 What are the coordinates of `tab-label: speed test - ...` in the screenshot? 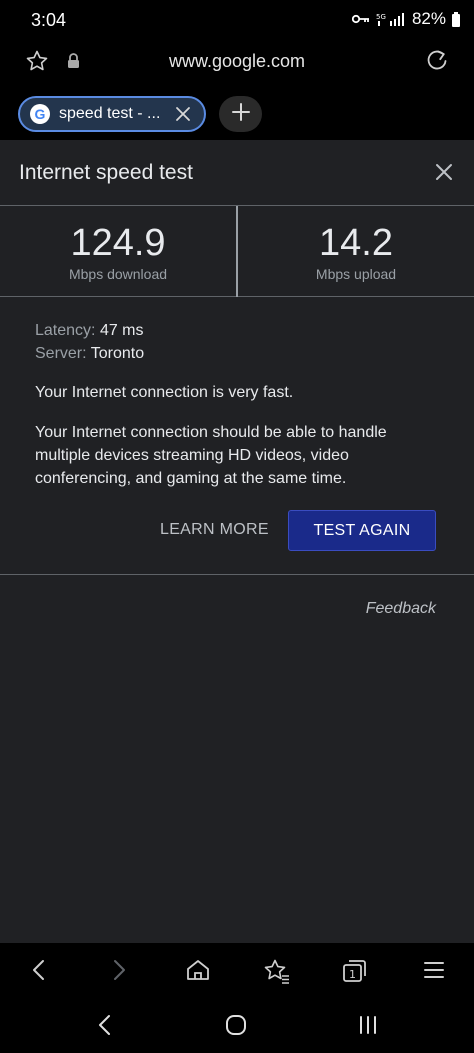 It's located at (110, 113).